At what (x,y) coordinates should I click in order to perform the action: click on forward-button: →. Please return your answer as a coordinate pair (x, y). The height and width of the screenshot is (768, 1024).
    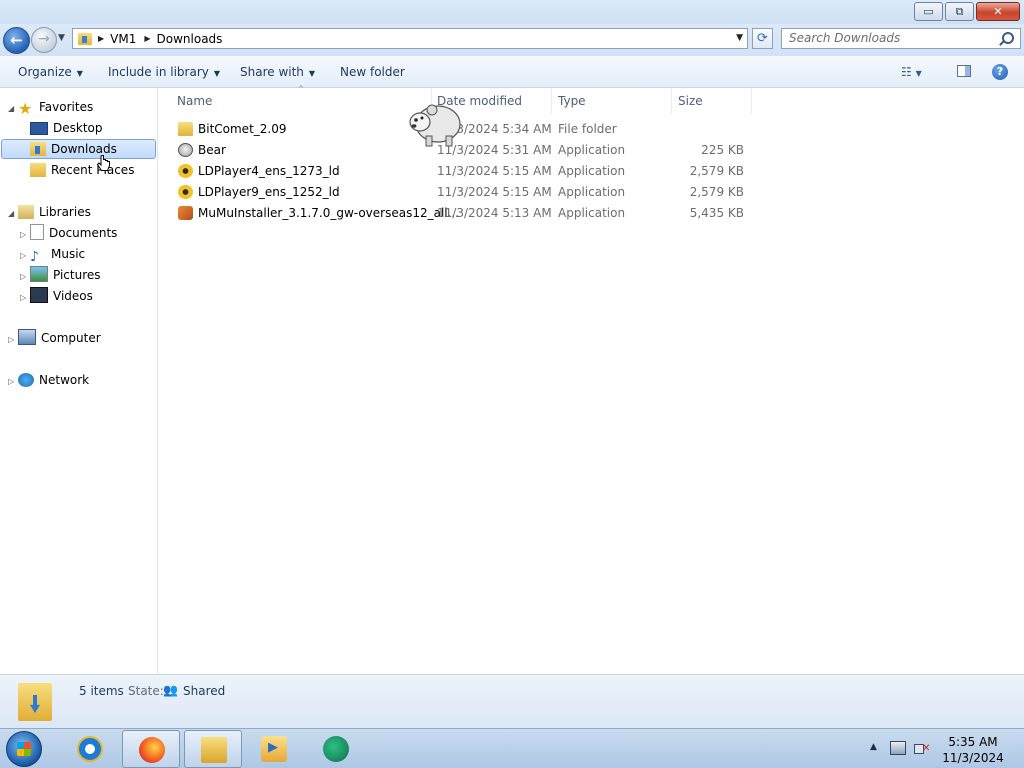
    Looking at the image, I should click on (44, 40).